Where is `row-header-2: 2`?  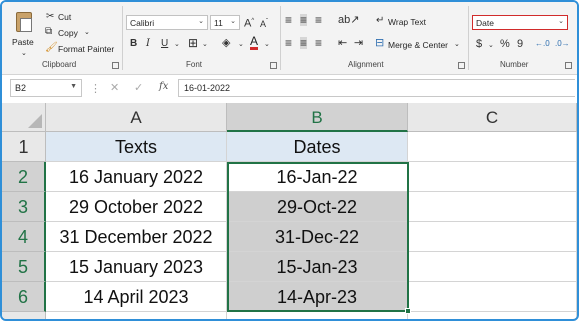
row-header-2: 2 is located at coordinates (24, 177).